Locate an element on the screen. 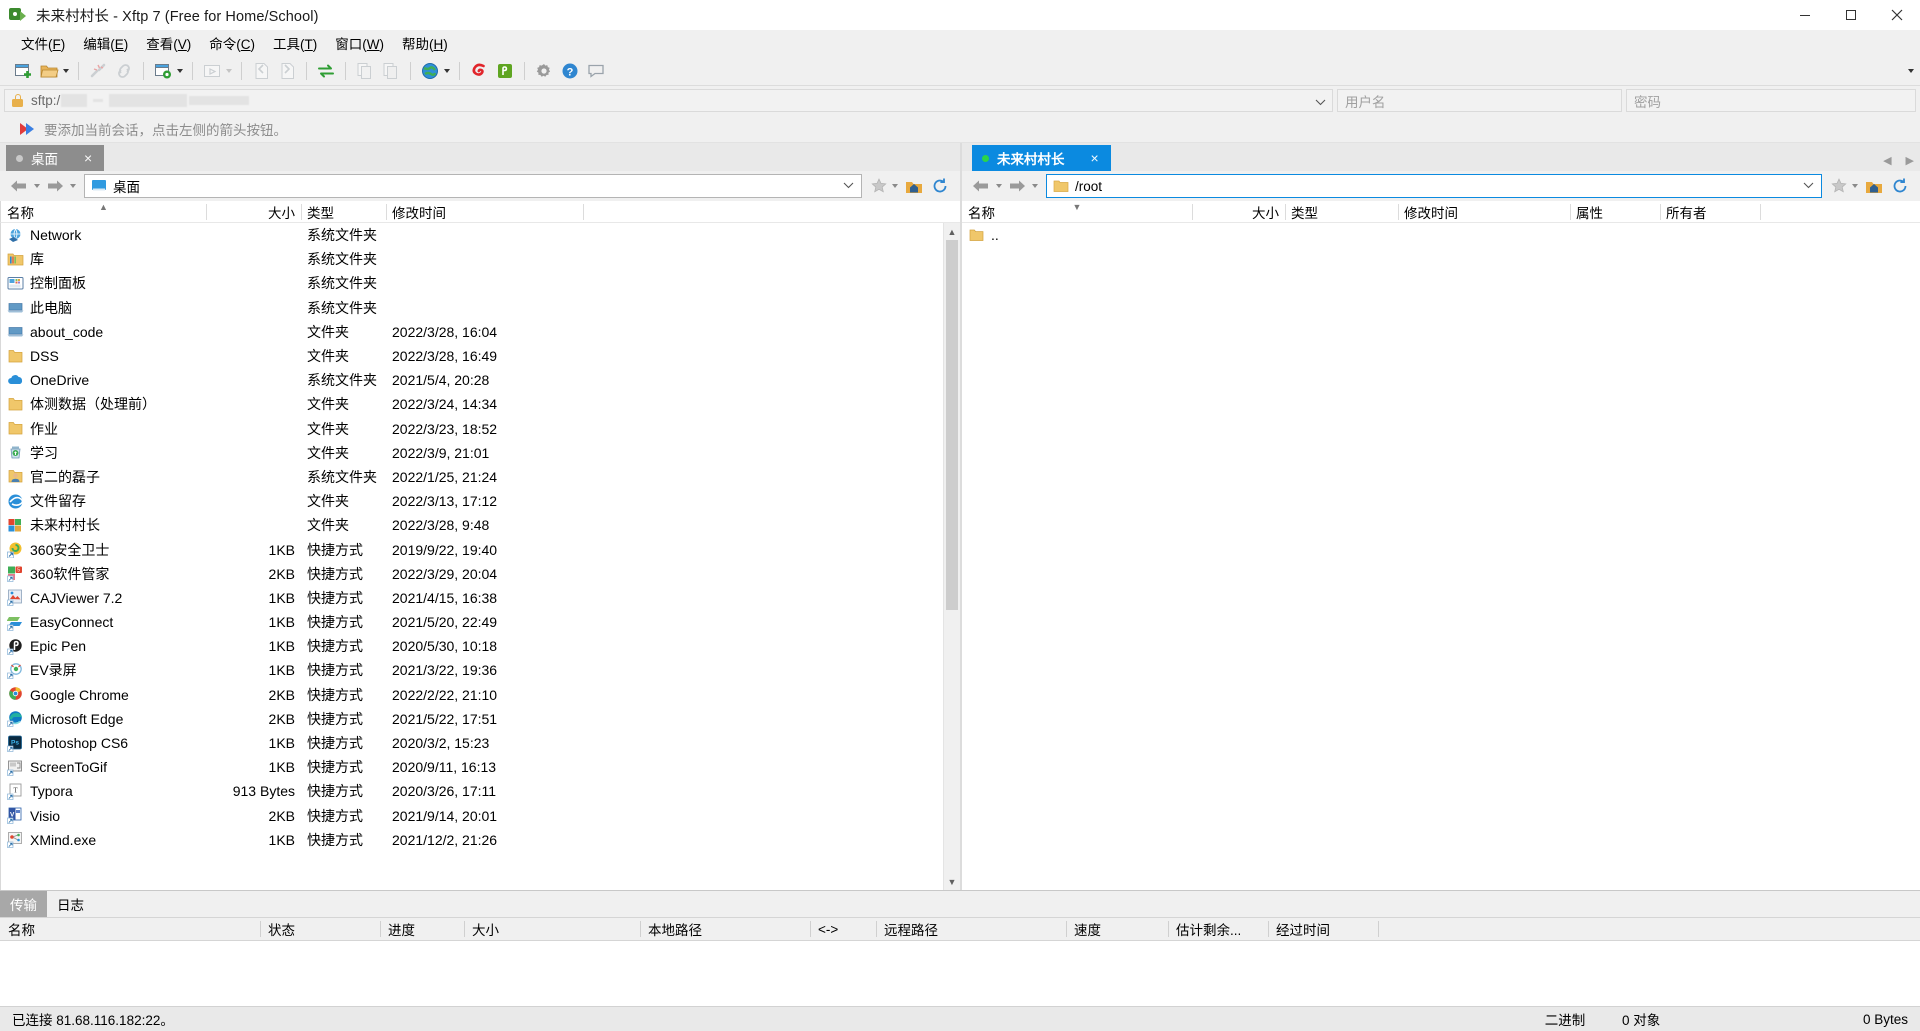 The width and height of the screenshot is (1920, 1031). local-back-button is located at coordinates (24, 186).